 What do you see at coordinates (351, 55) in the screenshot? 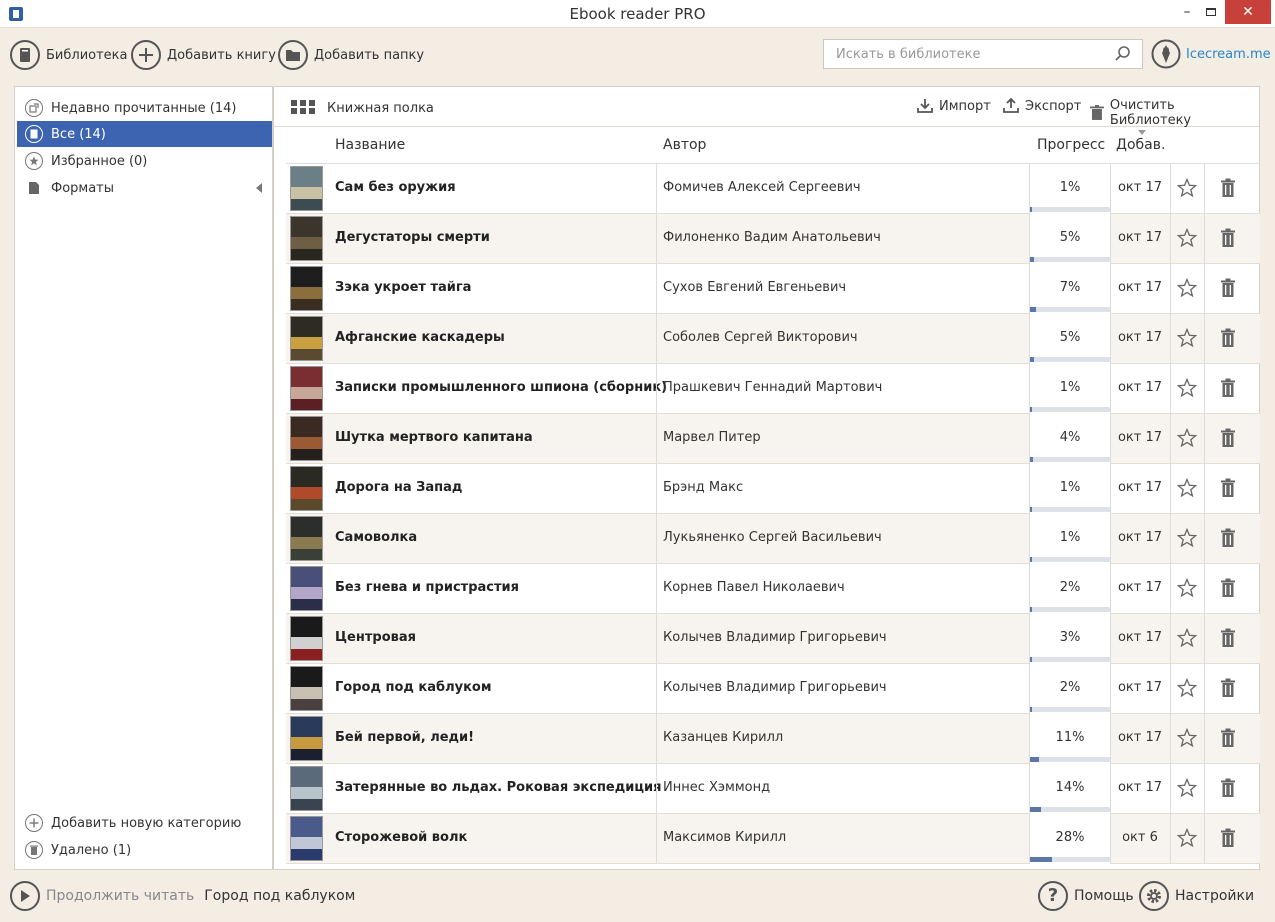
I see `add-folder-button: Добавить папку` at bounding box center [351, 55].